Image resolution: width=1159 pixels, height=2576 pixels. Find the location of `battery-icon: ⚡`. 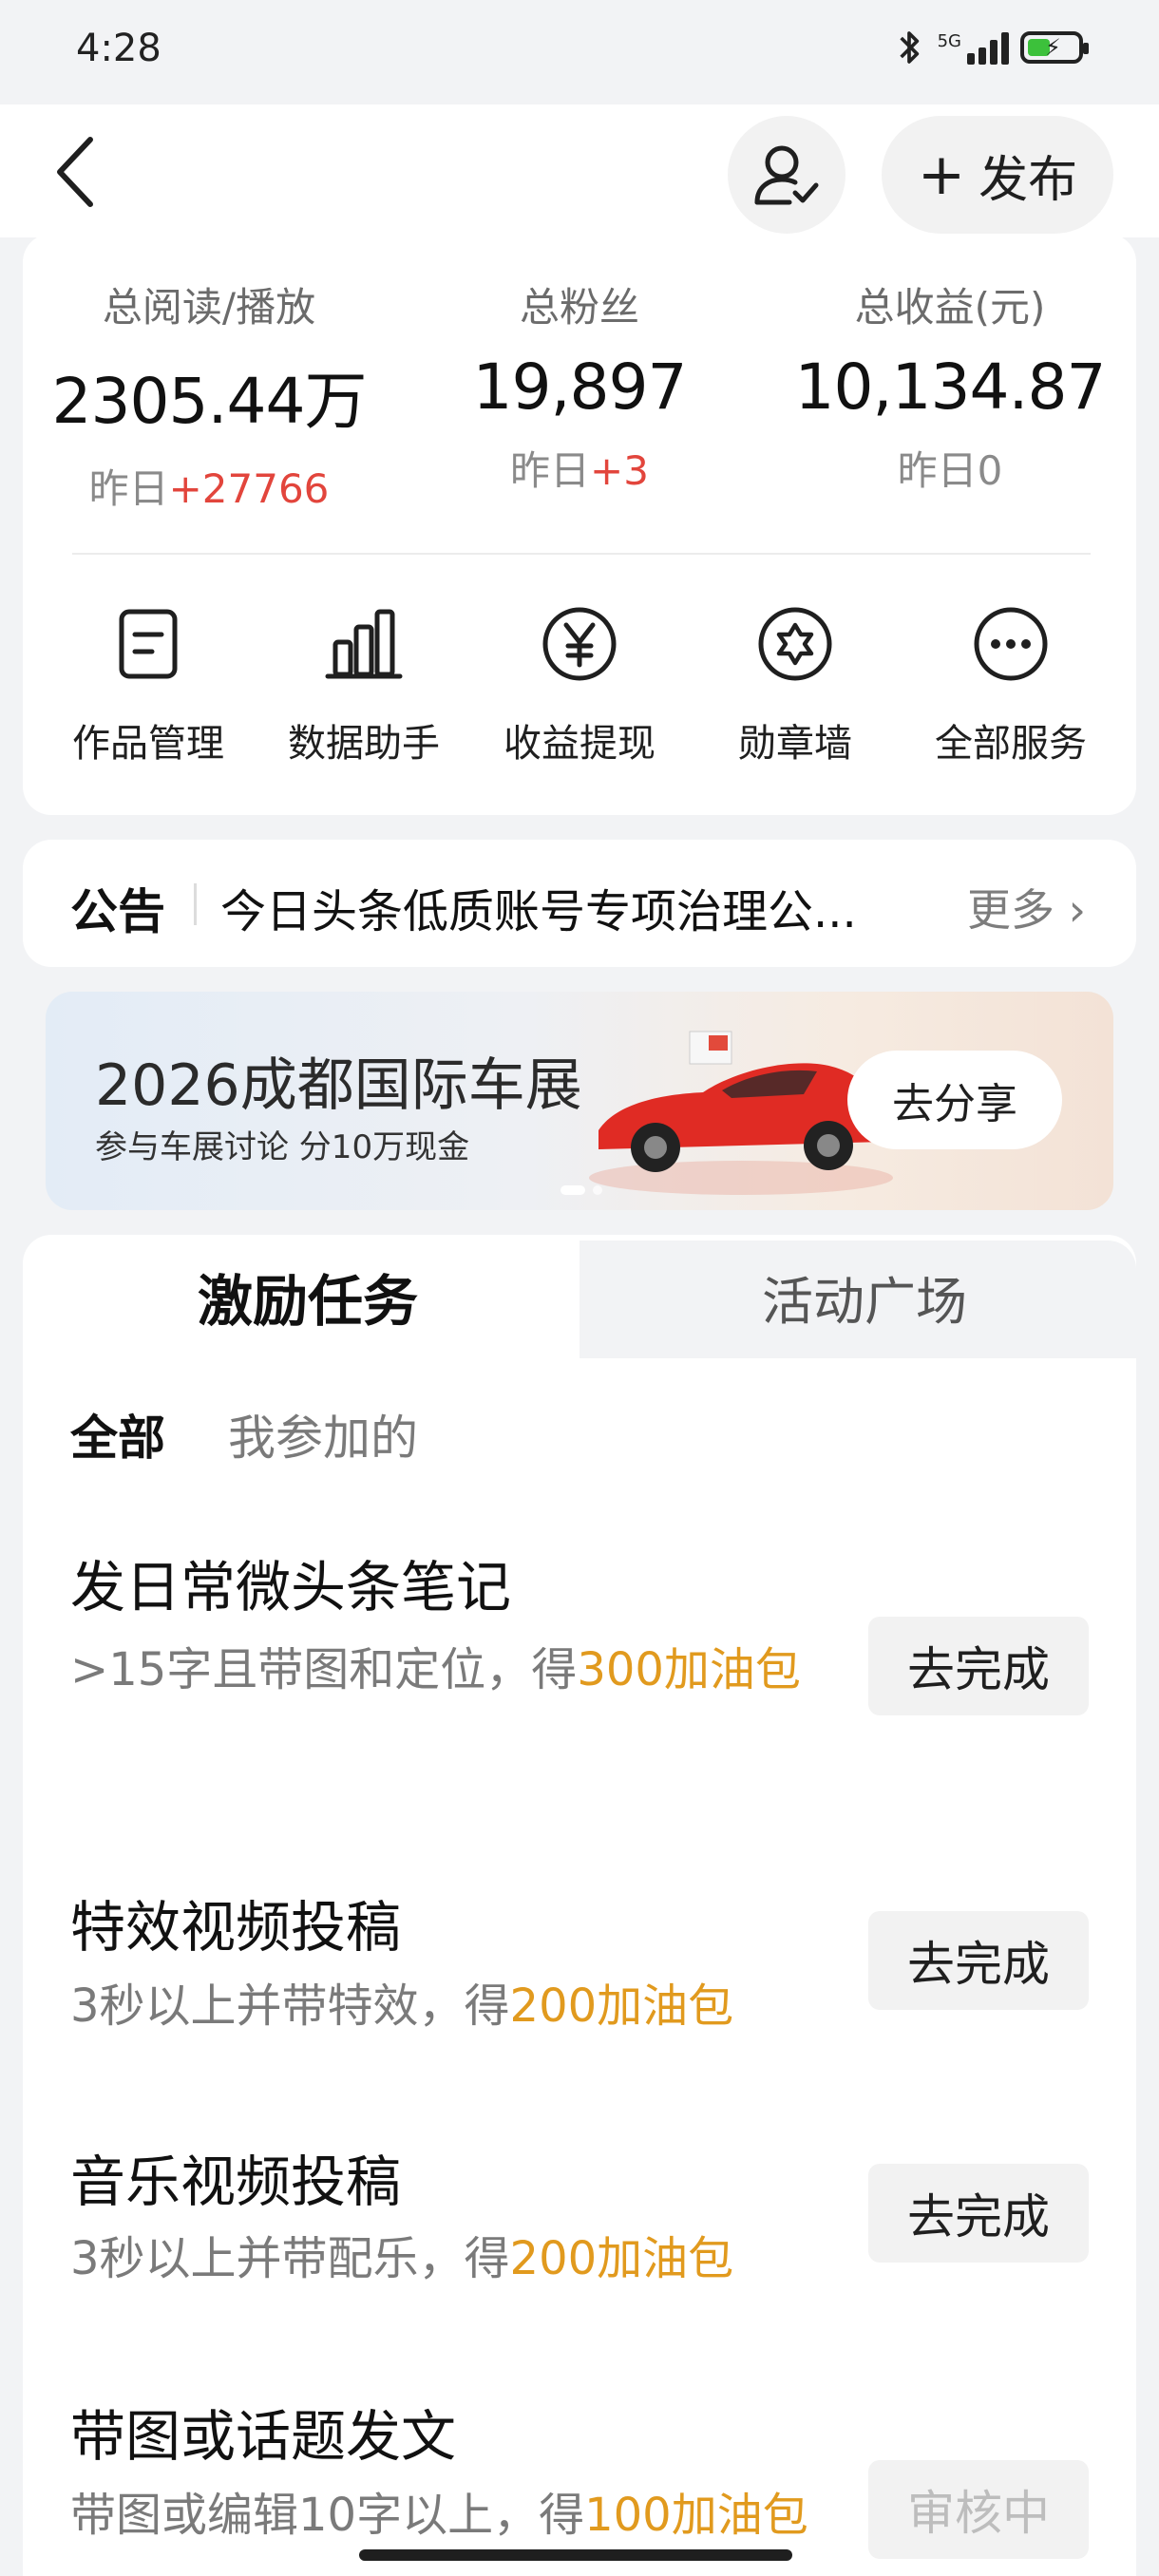

battery-icon: ⚡ is located at coordinates (1054, 47).